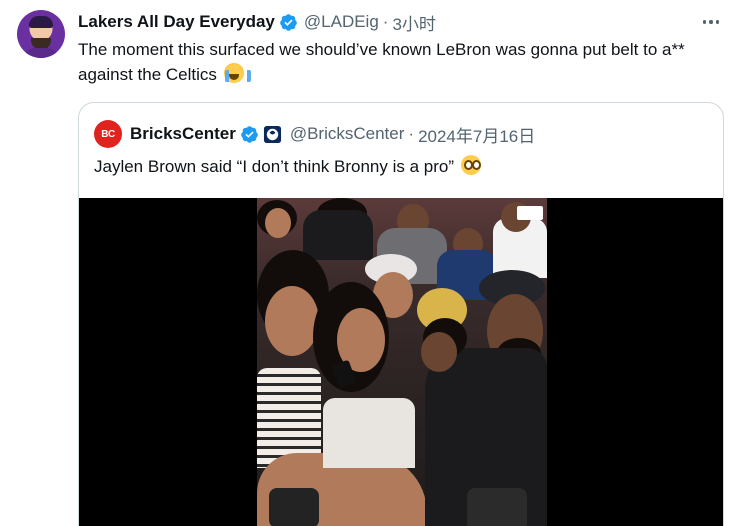 This screenshot has height=526, width=738. What do you see at coordinates (237, 73) in the screenshot?
I see `loudly-crying-face-icon` at bounding box center [237, 73].